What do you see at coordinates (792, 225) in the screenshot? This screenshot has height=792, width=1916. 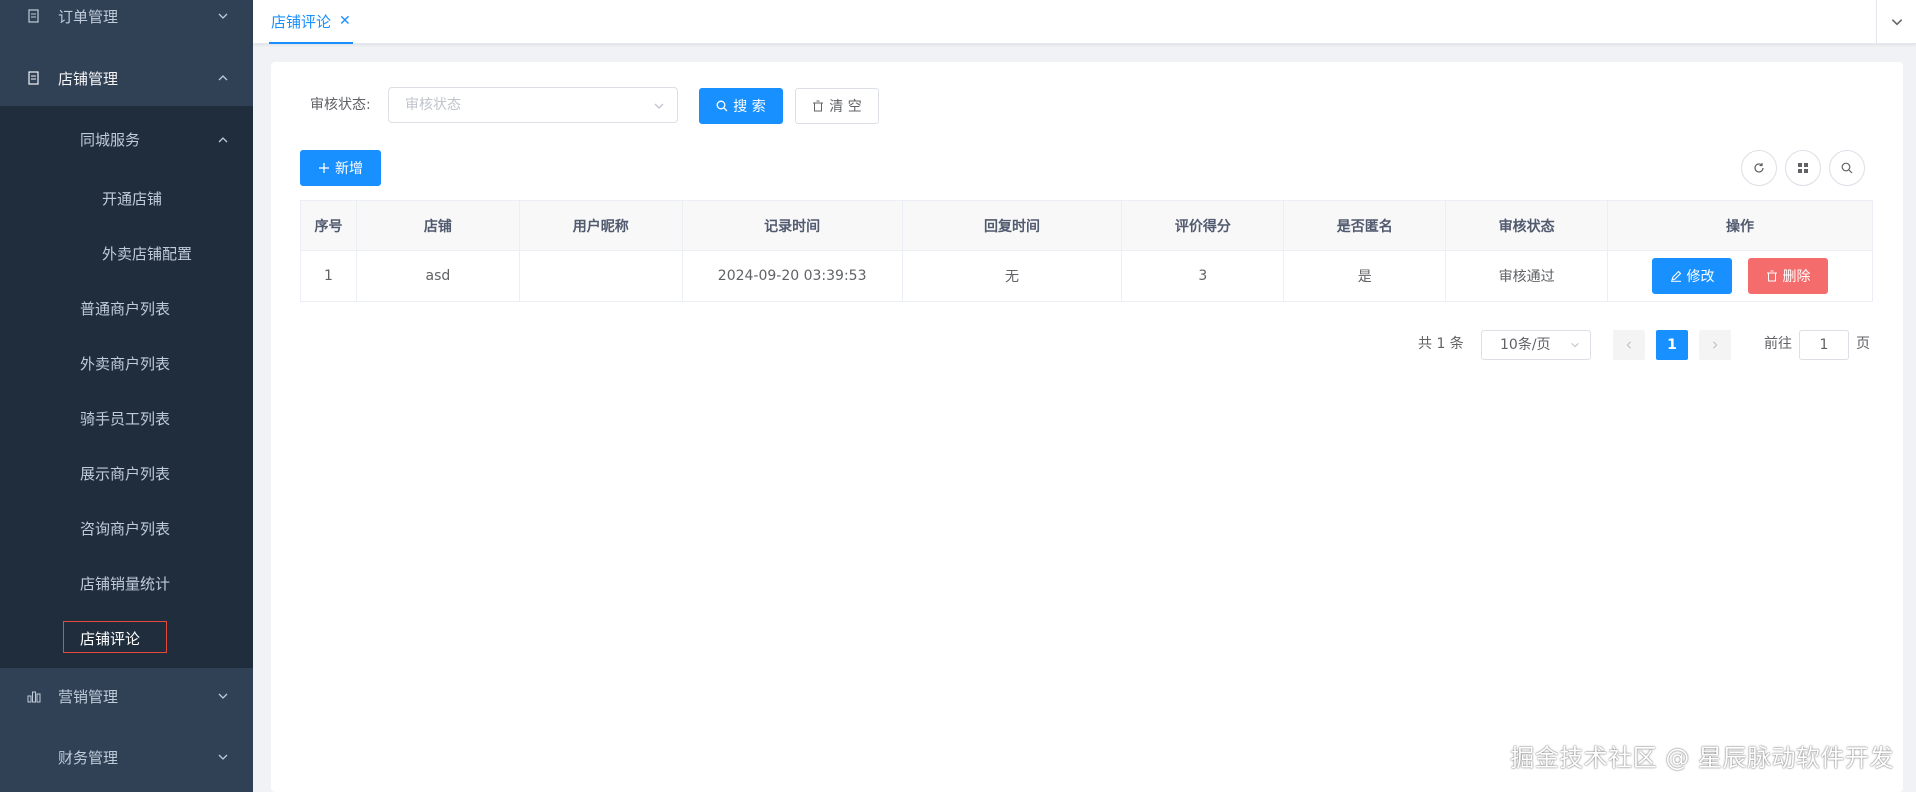 I see `column-header: 记录时间` at bounding box center [792, 225].